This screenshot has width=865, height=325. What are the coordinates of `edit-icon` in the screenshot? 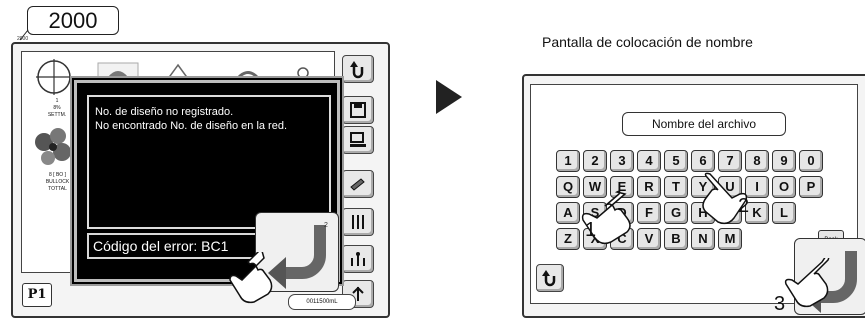 It's located at (357, 184).